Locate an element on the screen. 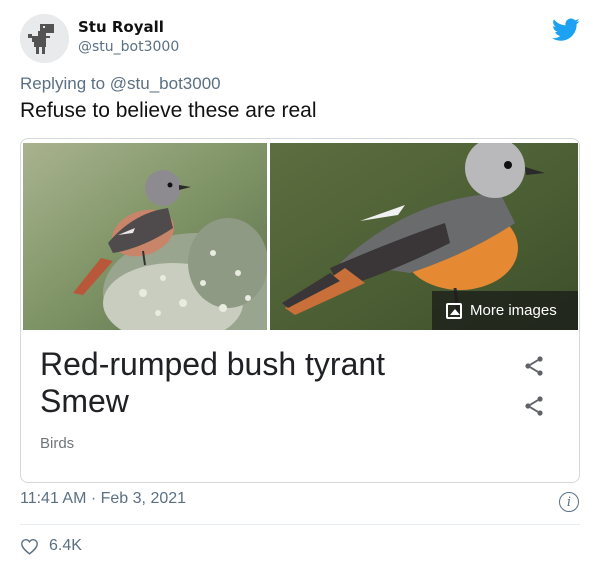  tweet-timestamp: 11:41 AM · Feb 3, 2021 is located at coordinates (103, 499).